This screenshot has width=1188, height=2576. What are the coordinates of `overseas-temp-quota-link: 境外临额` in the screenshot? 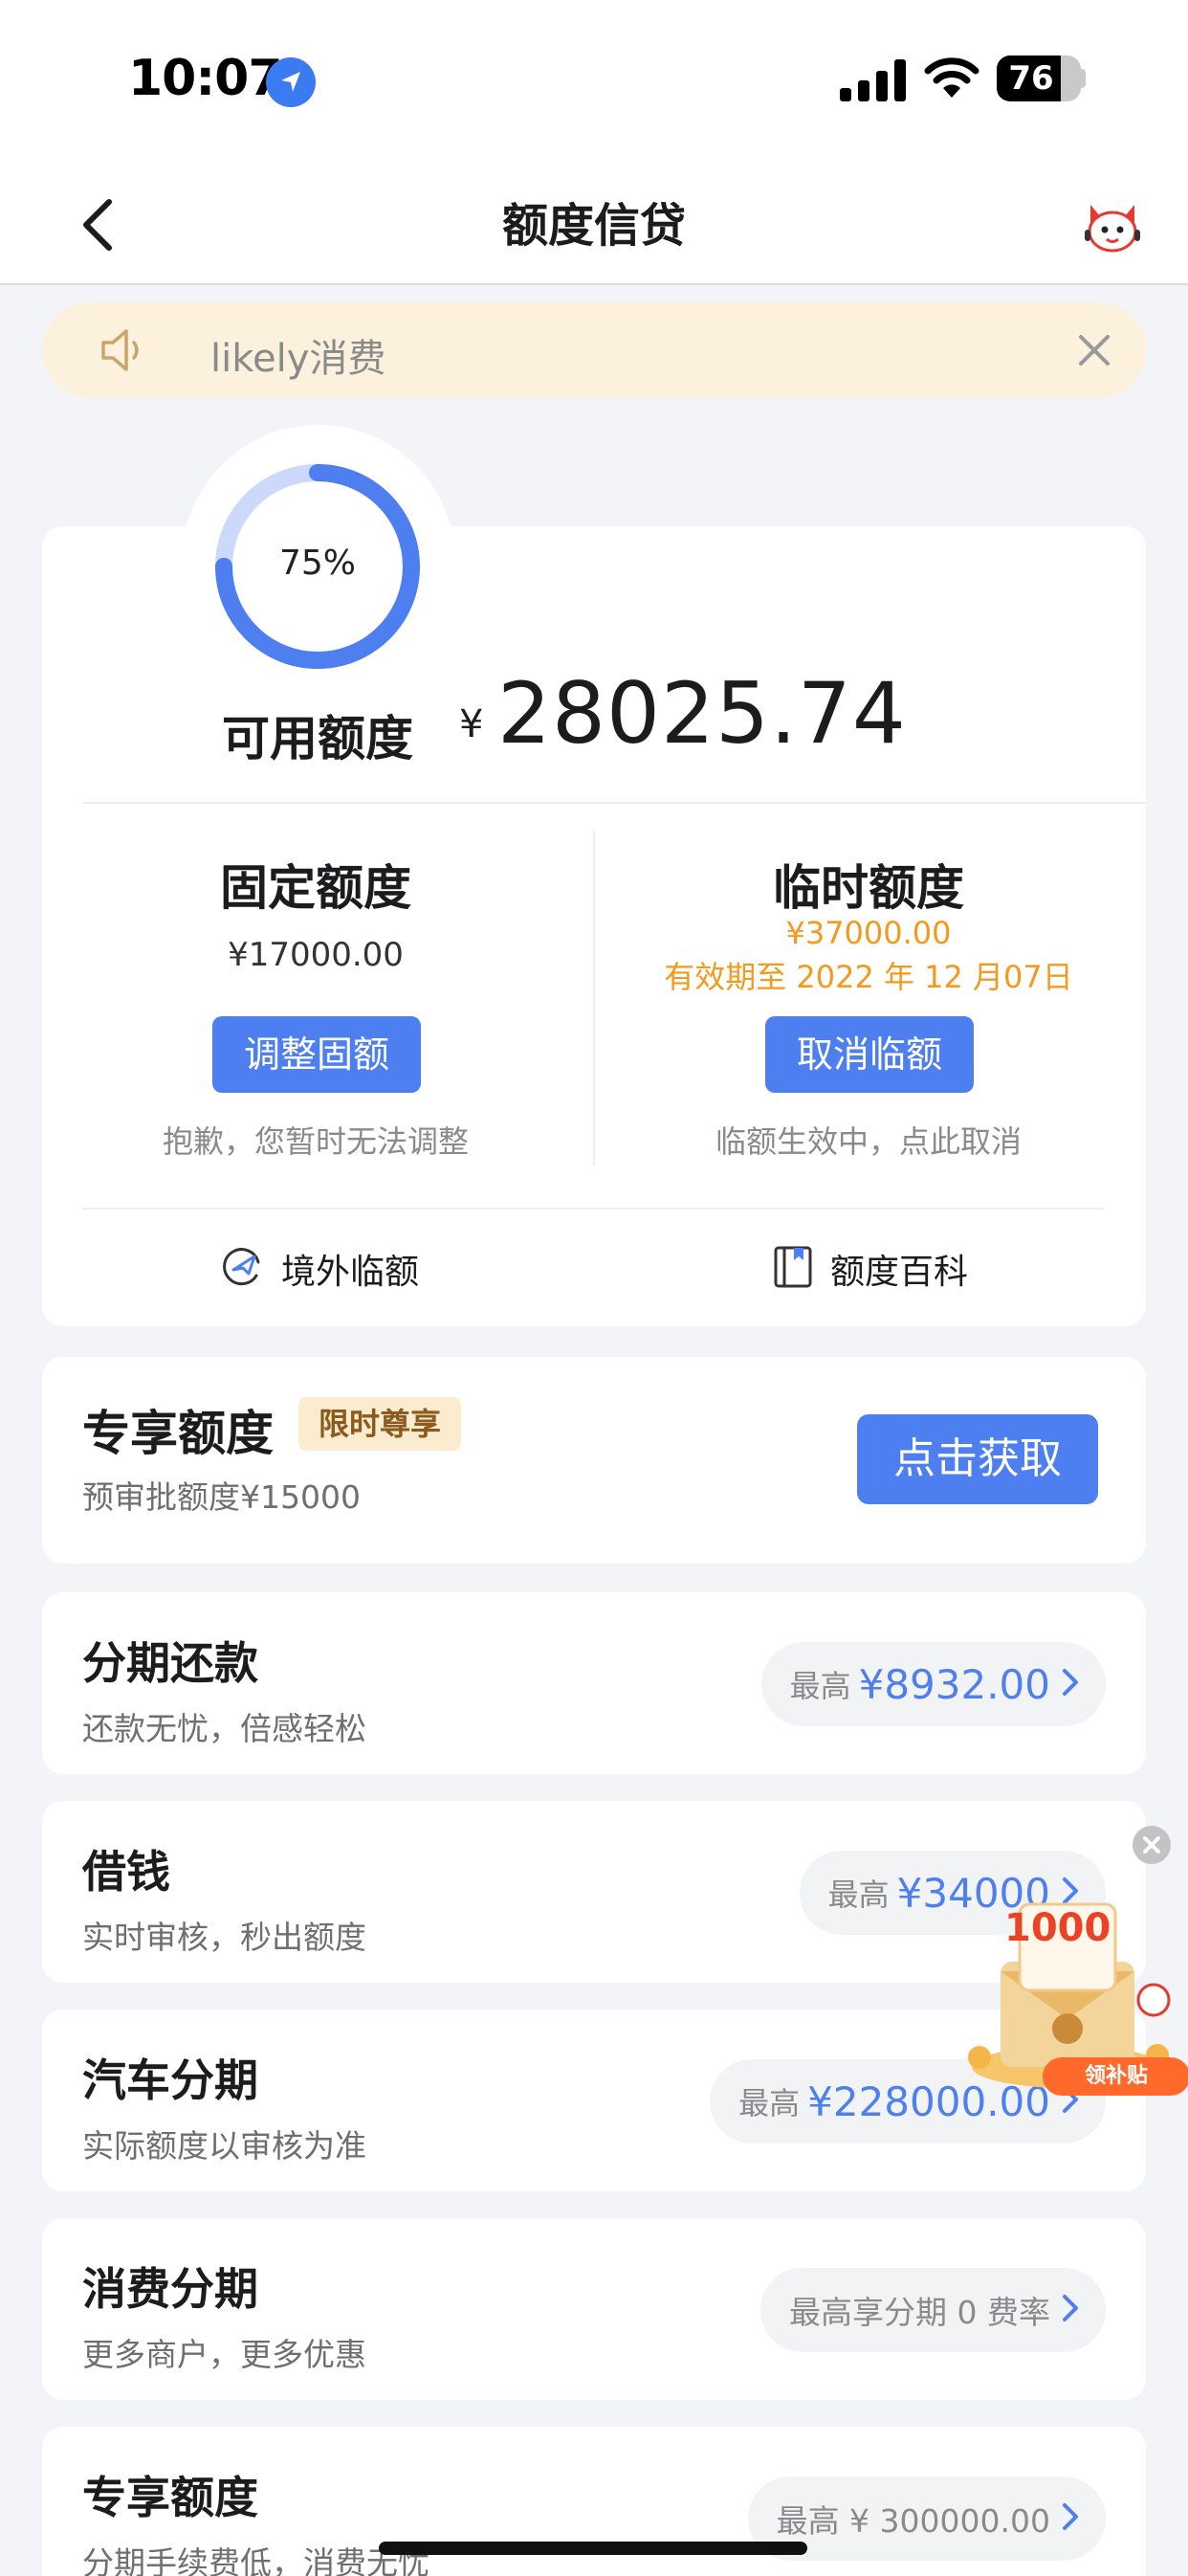 It's located at (319, 1269).